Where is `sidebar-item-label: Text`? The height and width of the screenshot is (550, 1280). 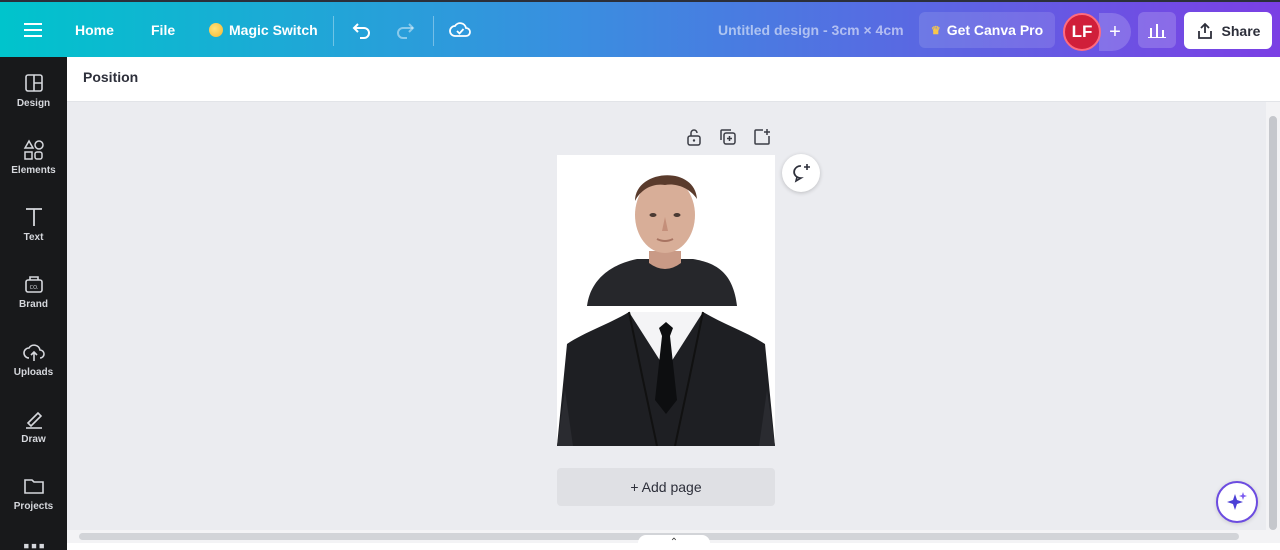 sidebar-item-label: Text is located at coordinates (33, 237).